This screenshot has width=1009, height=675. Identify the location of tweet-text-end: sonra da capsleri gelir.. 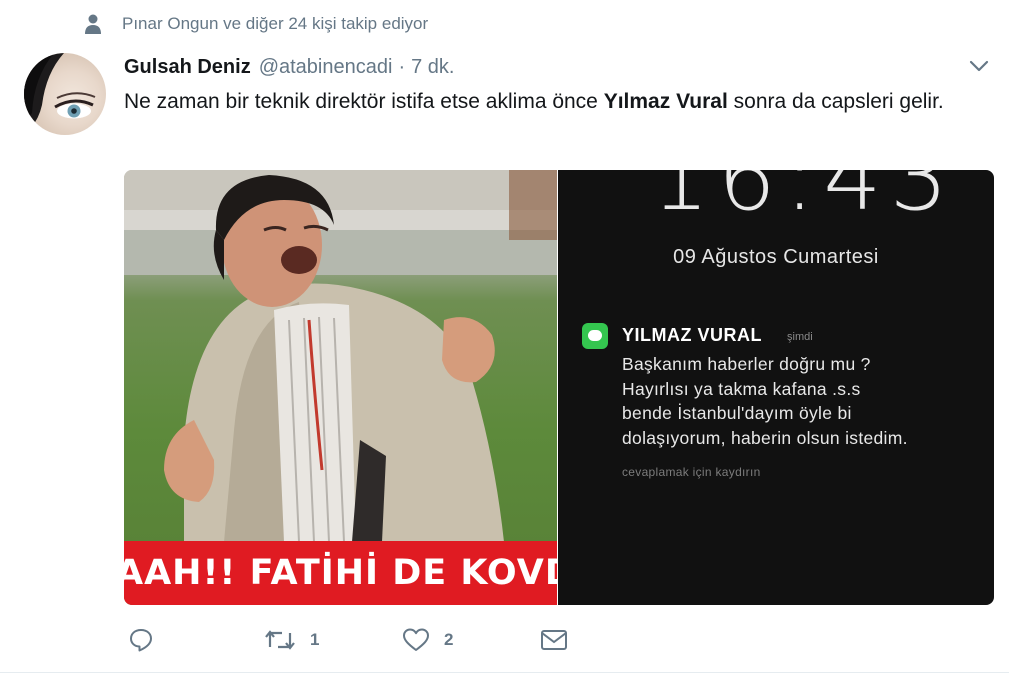
(835, 101).